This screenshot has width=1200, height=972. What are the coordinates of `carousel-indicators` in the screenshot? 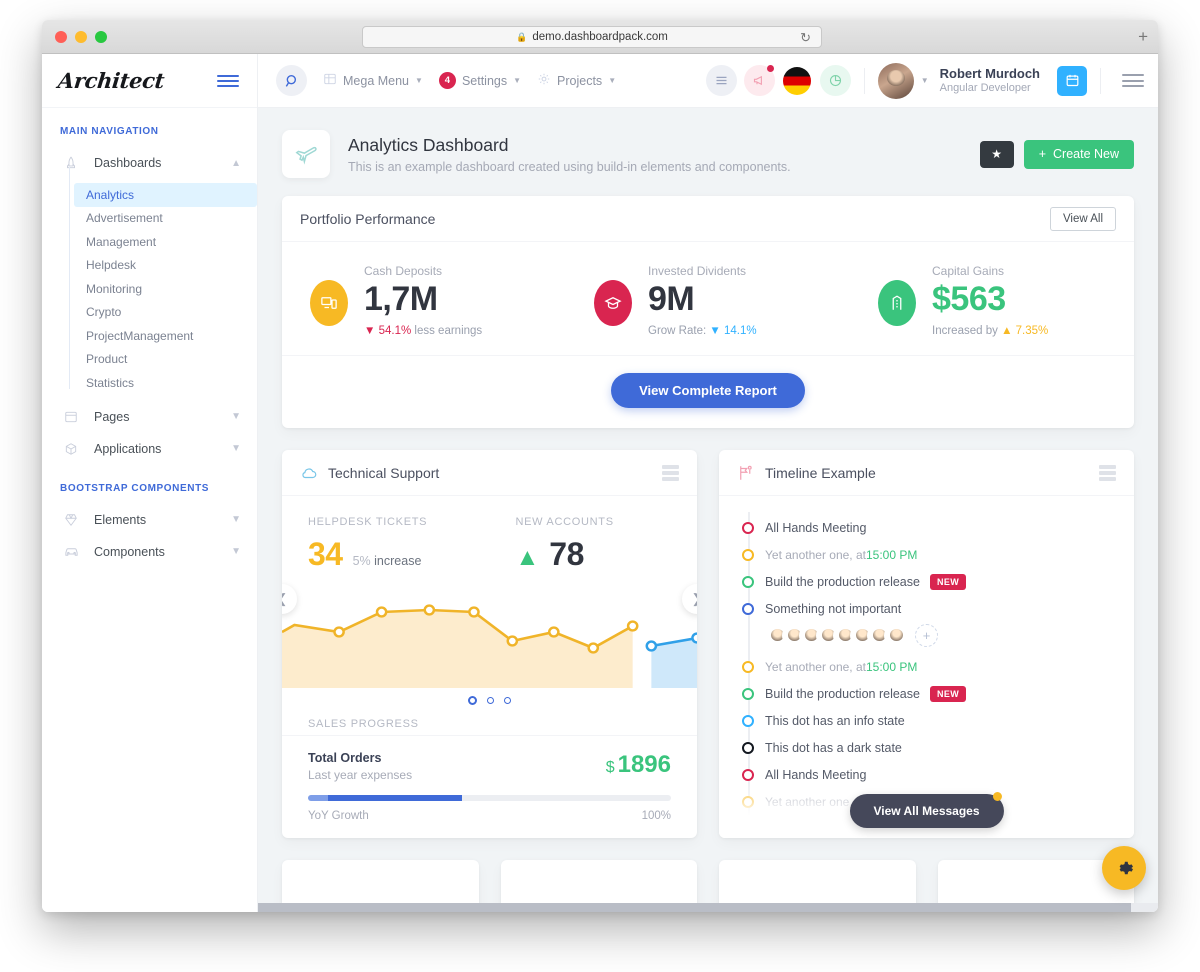 It's located at (489, 701).